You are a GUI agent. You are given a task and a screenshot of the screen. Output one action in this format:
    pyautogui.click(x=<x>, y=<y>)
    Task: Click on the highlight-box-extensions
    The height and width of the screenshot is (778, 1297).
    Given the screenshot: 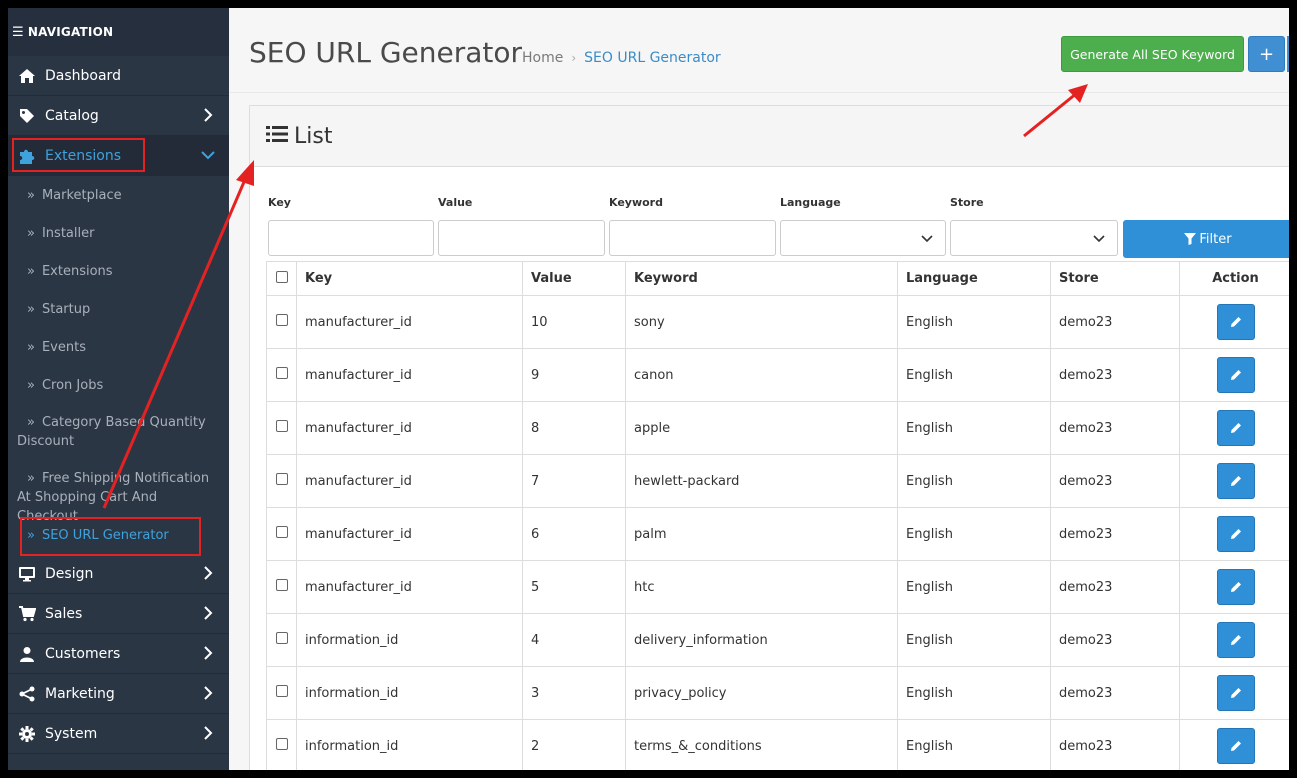 What is the action you would take?
    pyautogui.click(x=78, y=155)
    